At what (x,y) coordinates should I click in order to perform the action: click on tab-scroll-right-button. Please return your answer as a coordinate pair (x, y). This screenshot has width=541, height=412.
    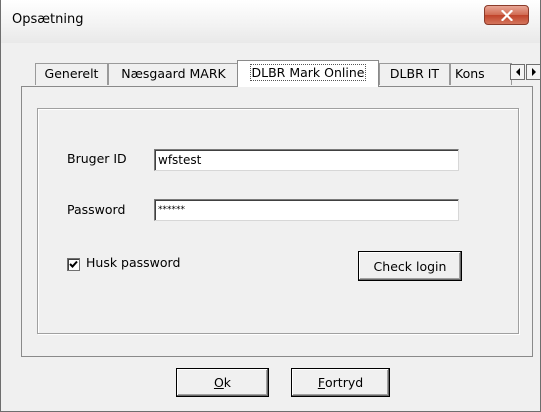
    Looking at the image, I should click on (533, 72).